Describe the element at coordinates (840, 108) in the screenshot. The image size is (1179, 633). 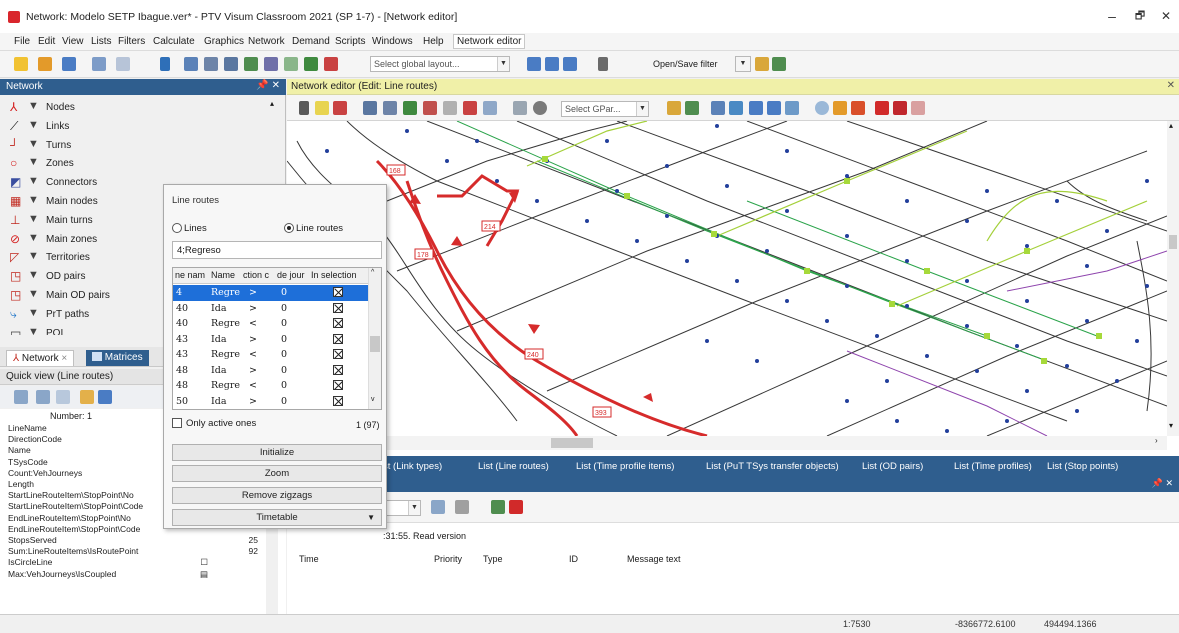
I see `paint-icon` at that location.